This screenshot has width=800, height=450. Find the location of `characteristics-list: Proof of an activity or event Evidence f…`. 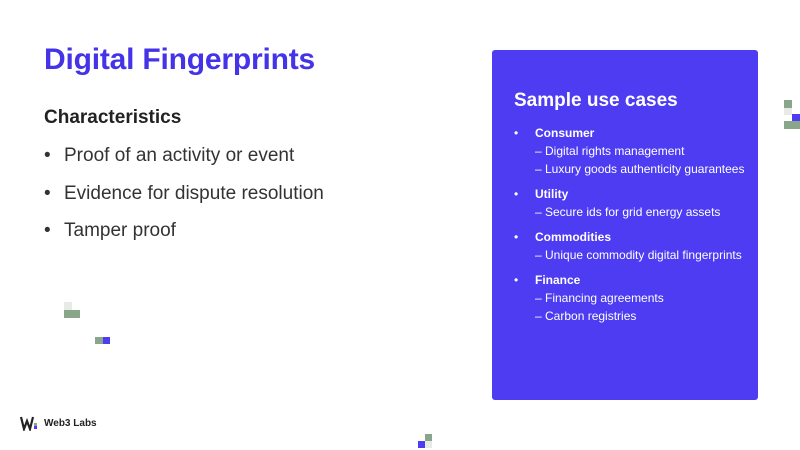

characteristics-list: Proof of an activity or event Evidence f… is located at coordinates (184, 201).